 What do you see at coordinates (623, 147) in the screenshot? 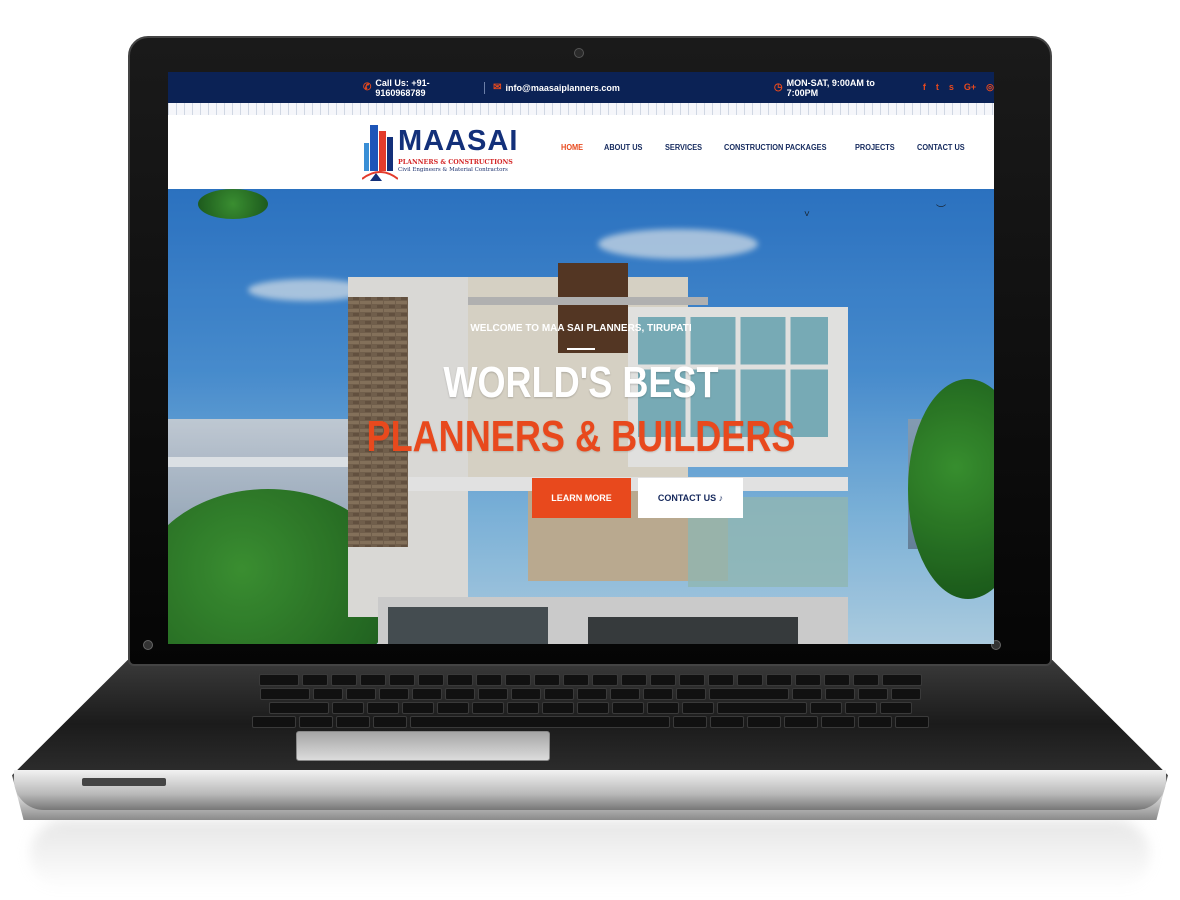
I see `nav-about-us: ABOUT US` at bounding box center [623, 147].